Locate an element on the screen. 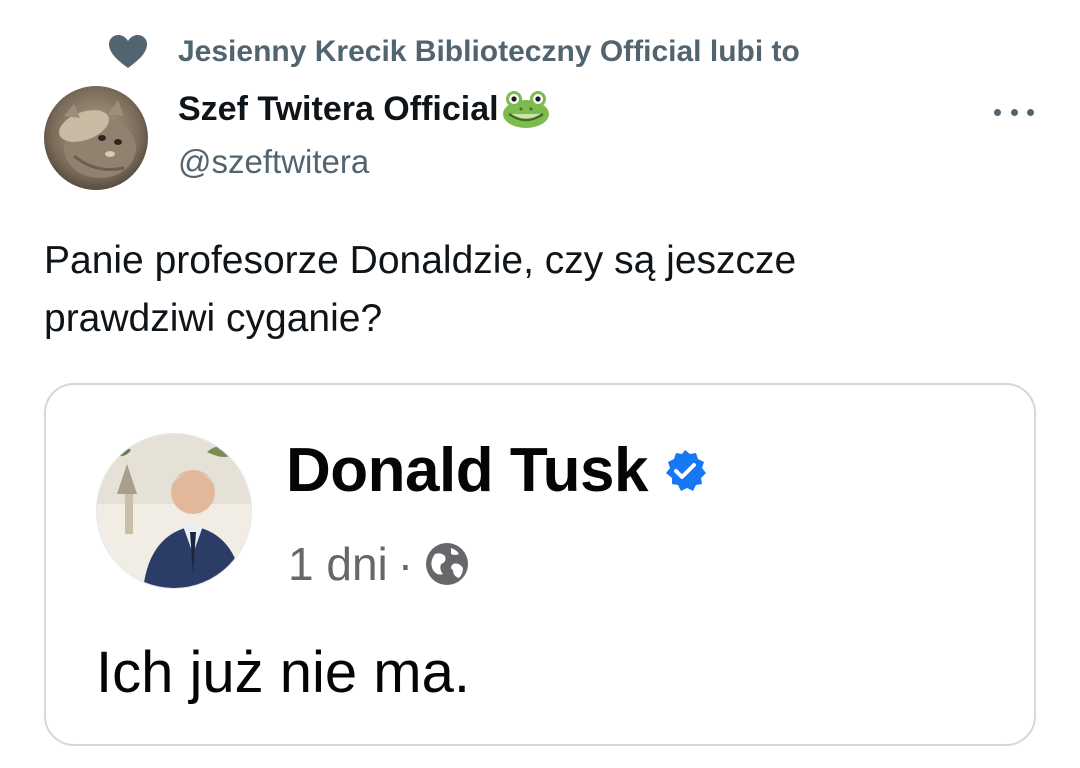  more-options-button is located at coordinates (1014, 112).